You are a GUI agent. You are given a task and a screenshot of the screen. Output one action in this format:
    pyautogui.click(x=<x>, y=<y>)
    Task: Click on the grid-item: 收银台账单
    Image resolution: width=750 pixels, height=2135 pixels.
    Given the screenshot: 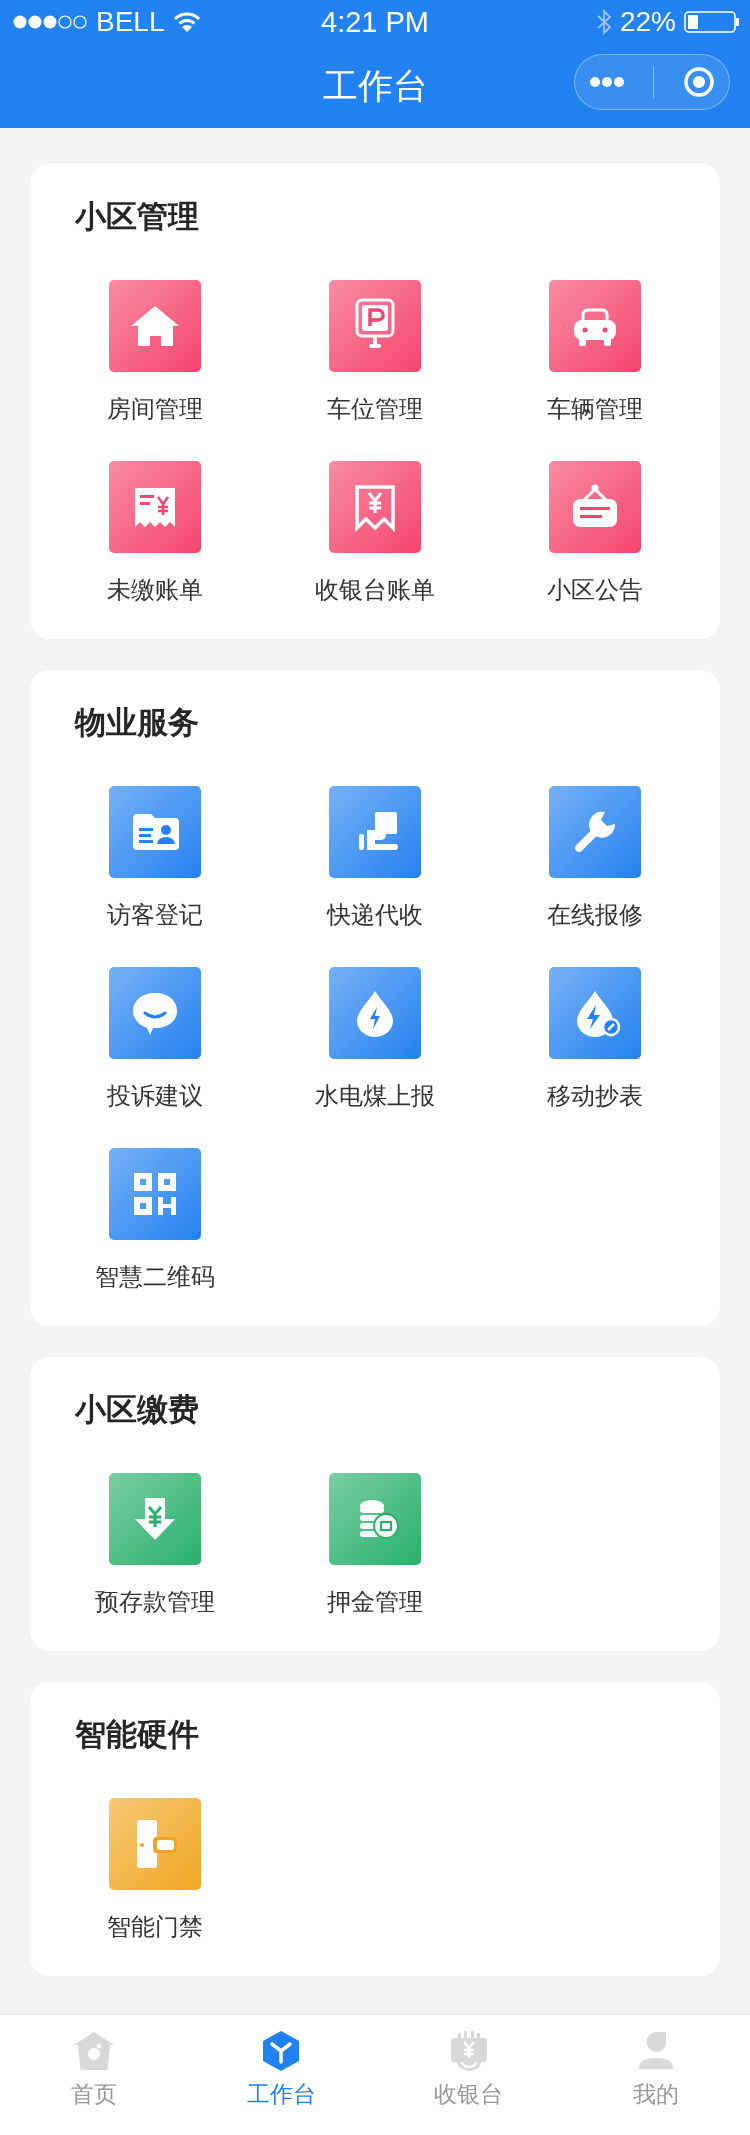 What is the action you would take?
    pyautogui.click(x=375, y=533)
    